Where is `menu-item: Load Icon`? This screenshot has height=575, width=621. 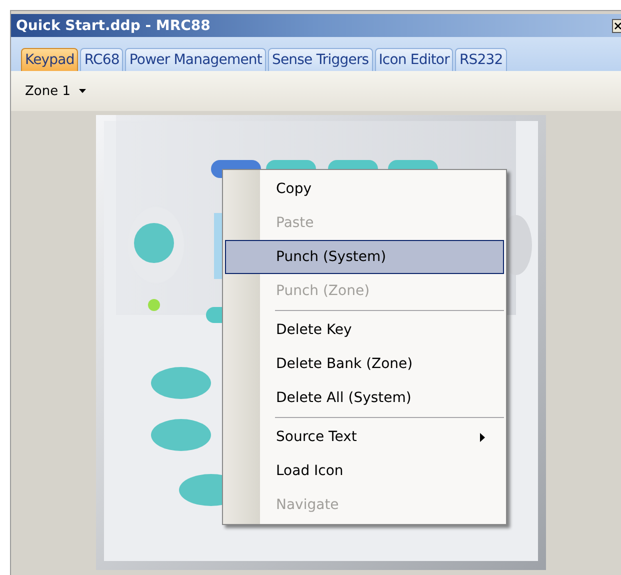 menu-item: Load Icon is located at coordinates (364, 471).